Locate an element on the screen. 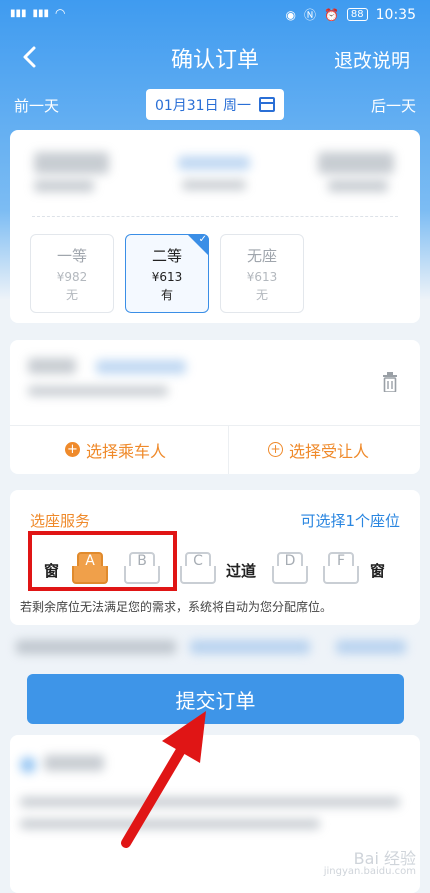 This screenshot has width=430, height=893. seat-c: C is located at coordinates (198, 569).